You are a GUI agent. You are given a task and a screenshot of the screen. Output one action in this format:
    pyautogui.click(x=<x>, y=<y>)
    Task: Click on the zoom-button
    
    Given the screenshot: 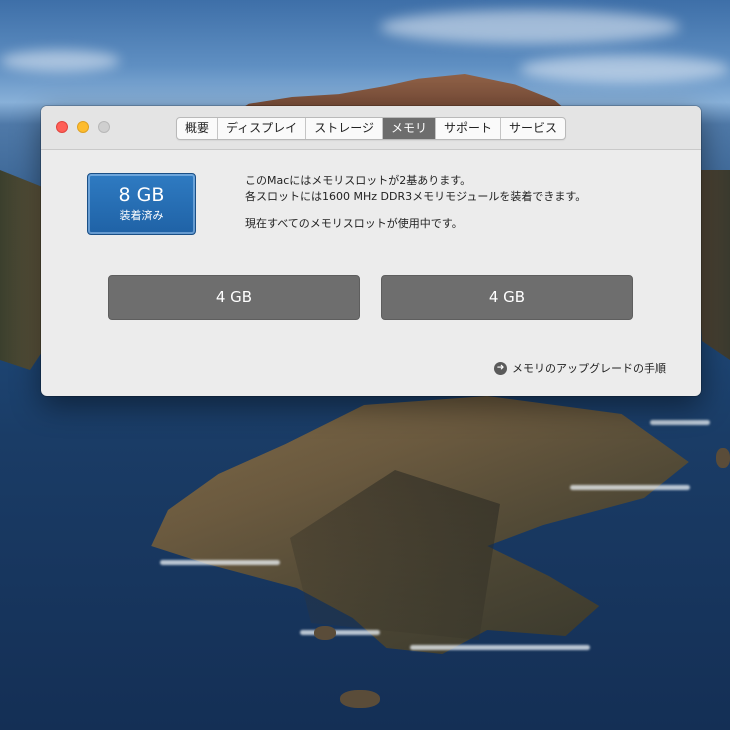 What is the action you would take?
    pyautogui.click(x=104, y=127)
    